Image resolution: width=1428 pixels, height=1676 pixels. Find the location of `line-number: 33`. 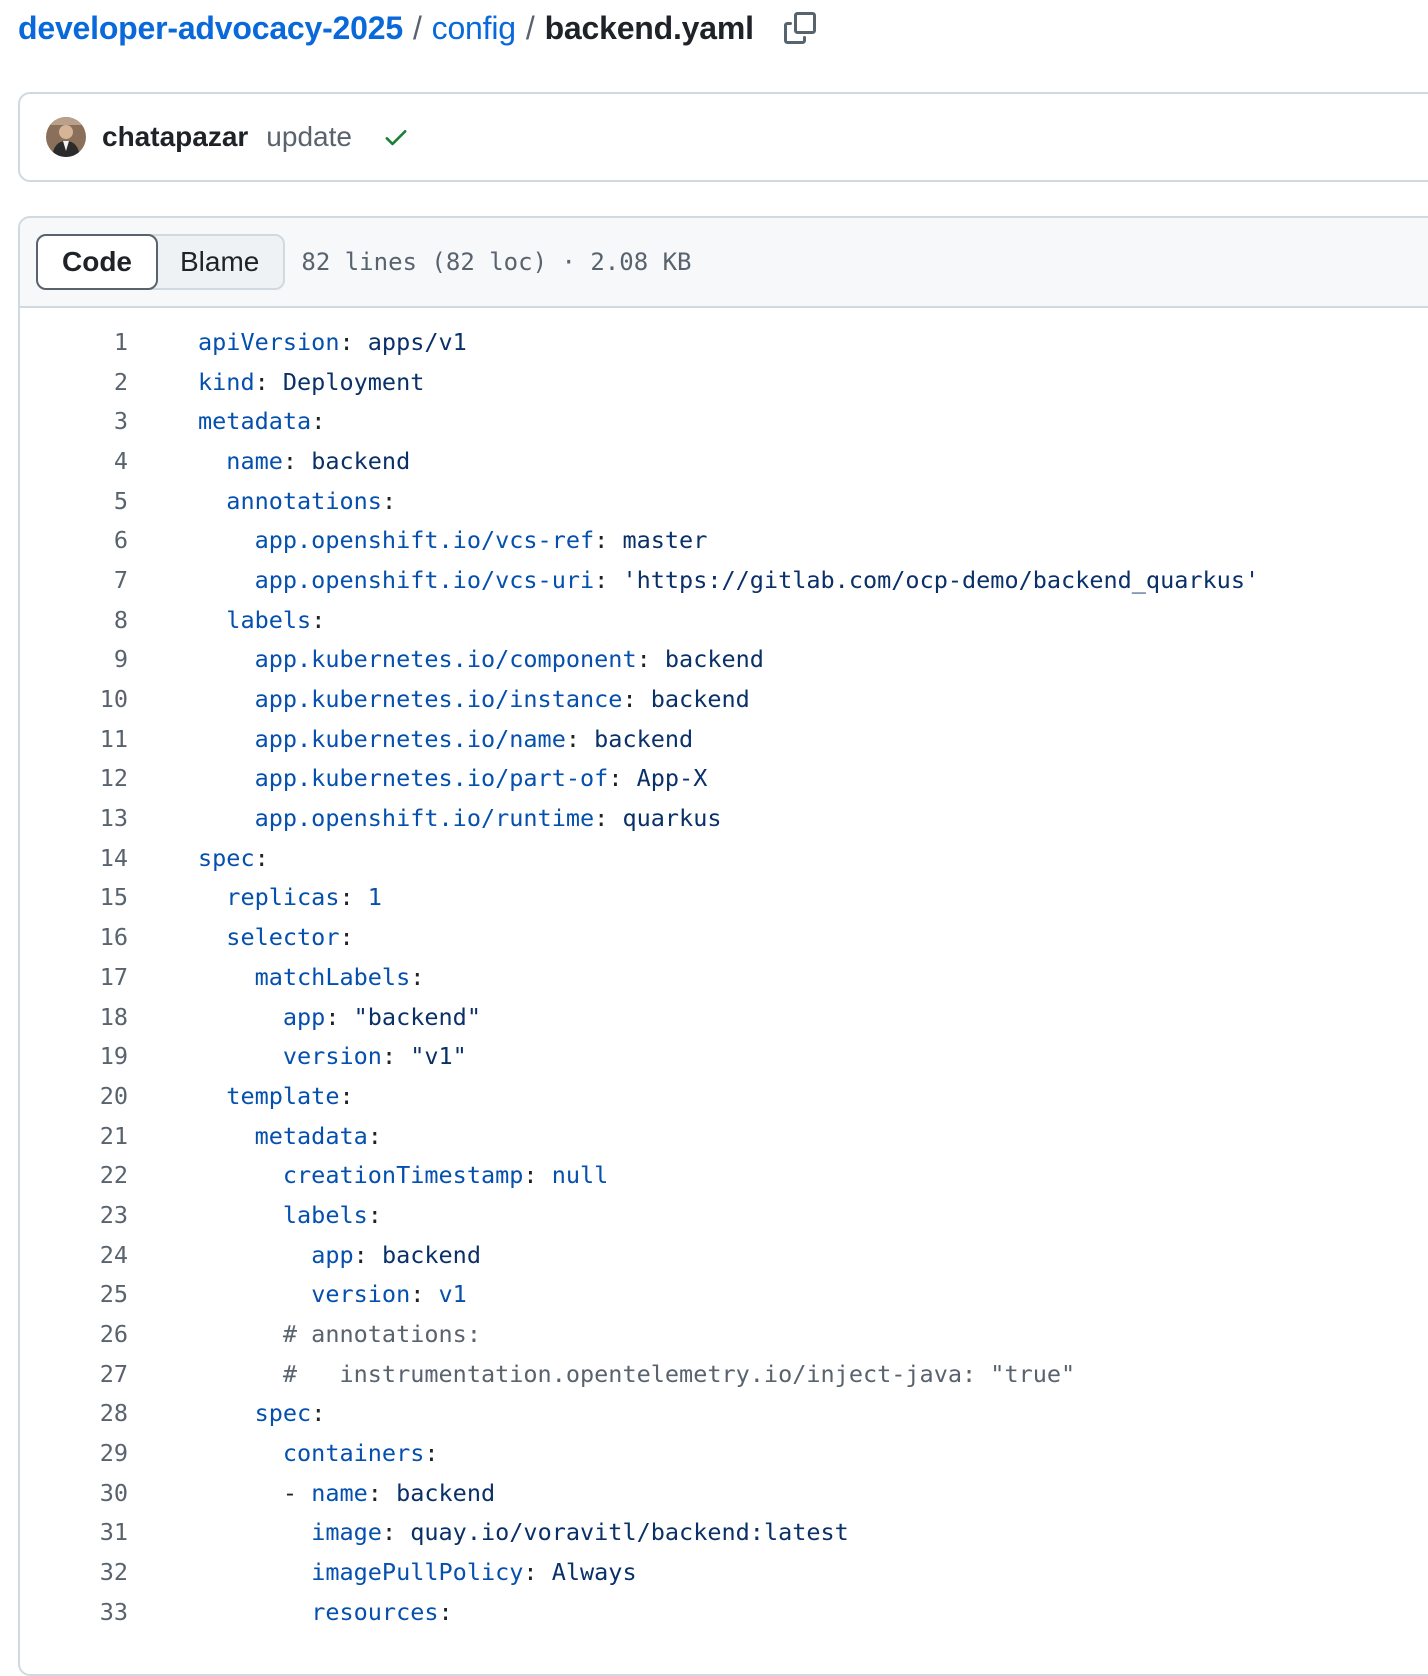

line-number: 33 is located at coordinates (74, 1612).